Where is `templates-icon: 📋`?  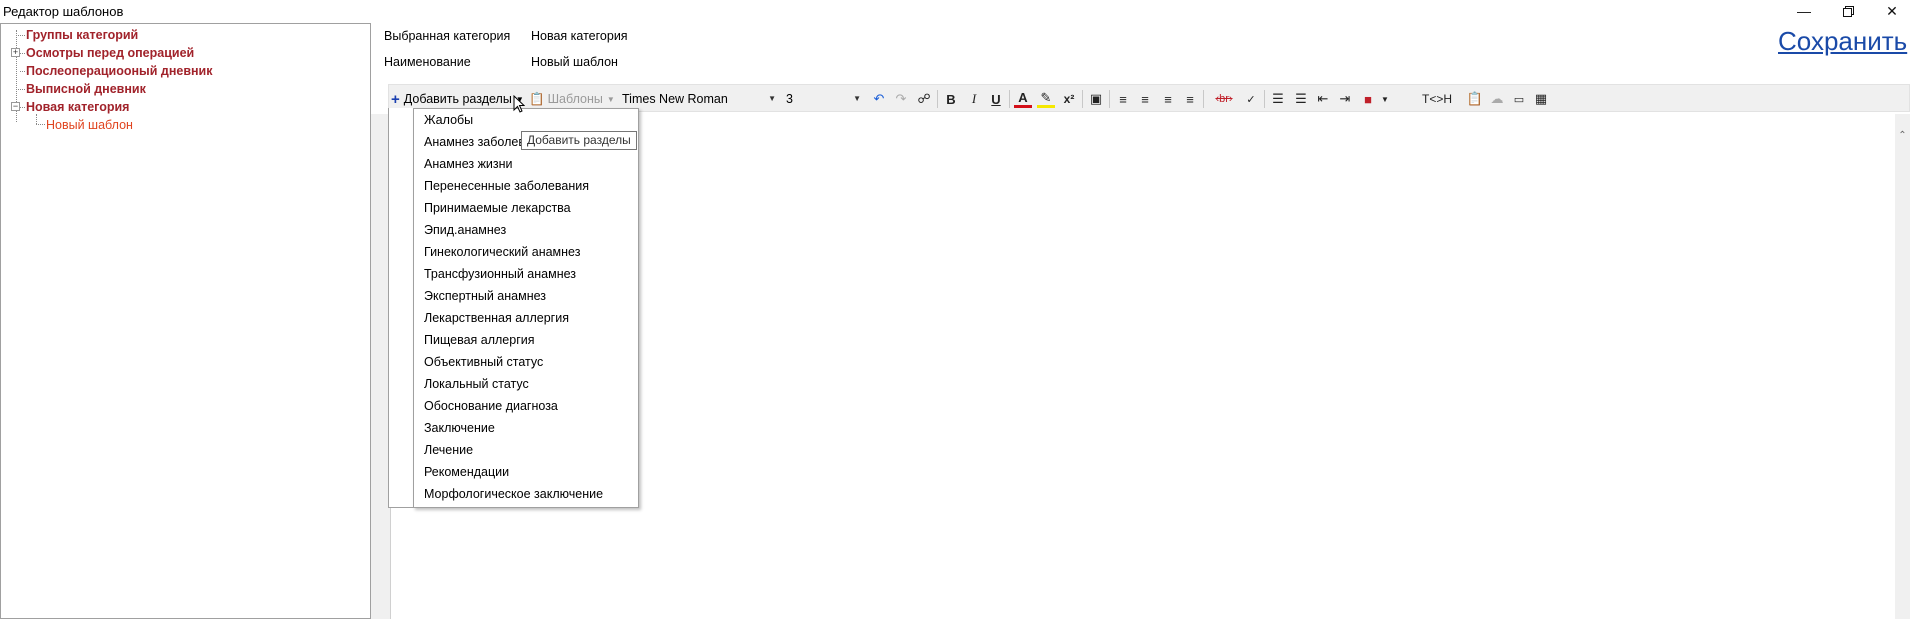
templates-icon: 📋 is located at coordinates (537, 98).